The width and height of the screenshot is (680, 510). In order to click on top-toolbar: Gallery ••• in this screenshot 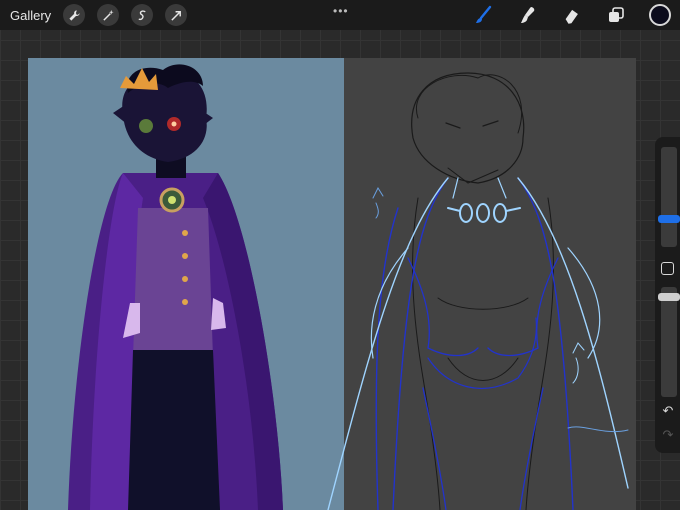, I will do `click(340, 15)`.